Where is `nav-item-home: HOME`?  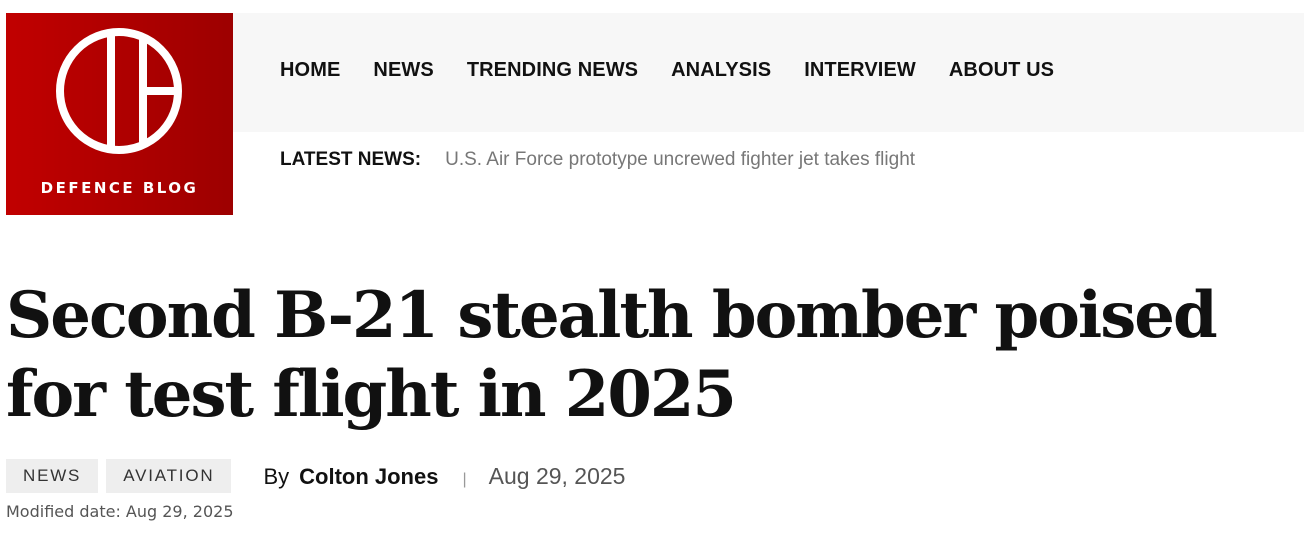
nav-item-home: HOME is located at coordinates (310, 70).